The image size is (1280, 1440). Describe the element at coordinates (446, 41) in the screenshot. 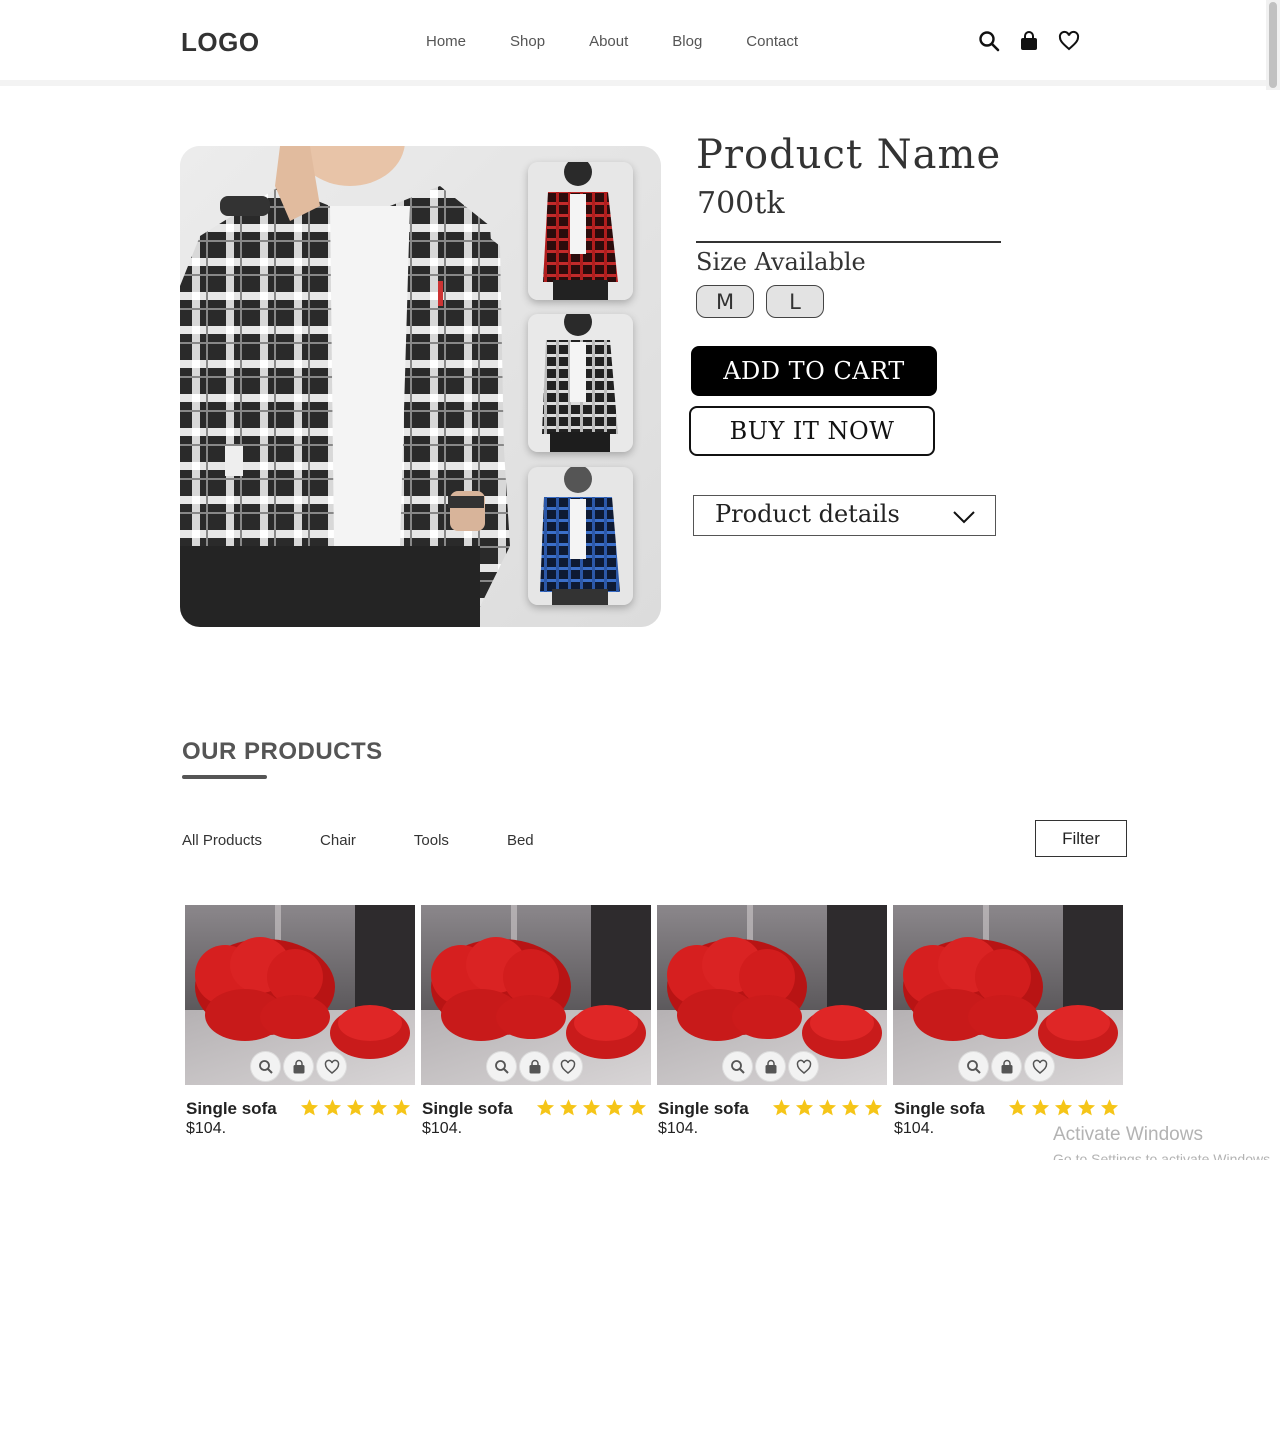

I see `nav-home: Home` at that location.